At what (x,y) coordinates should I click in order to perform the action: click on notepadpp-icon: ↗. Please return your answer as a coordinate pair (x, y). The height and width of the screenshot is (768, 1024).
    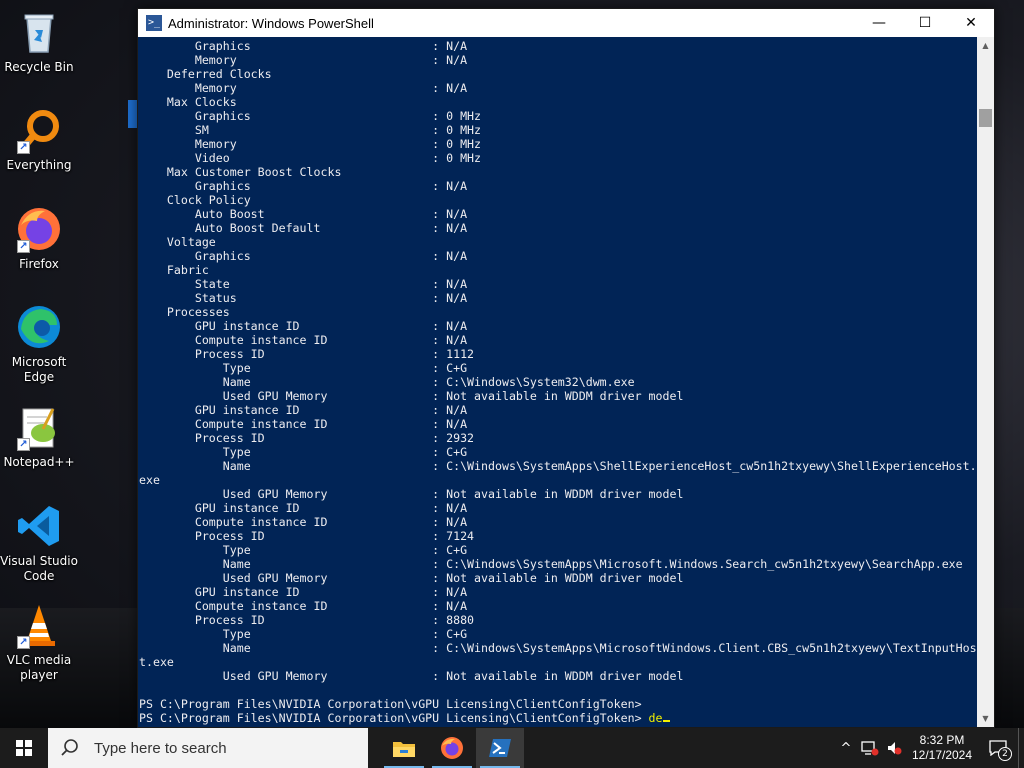
    Looking at the image, I should click on (39, 427).